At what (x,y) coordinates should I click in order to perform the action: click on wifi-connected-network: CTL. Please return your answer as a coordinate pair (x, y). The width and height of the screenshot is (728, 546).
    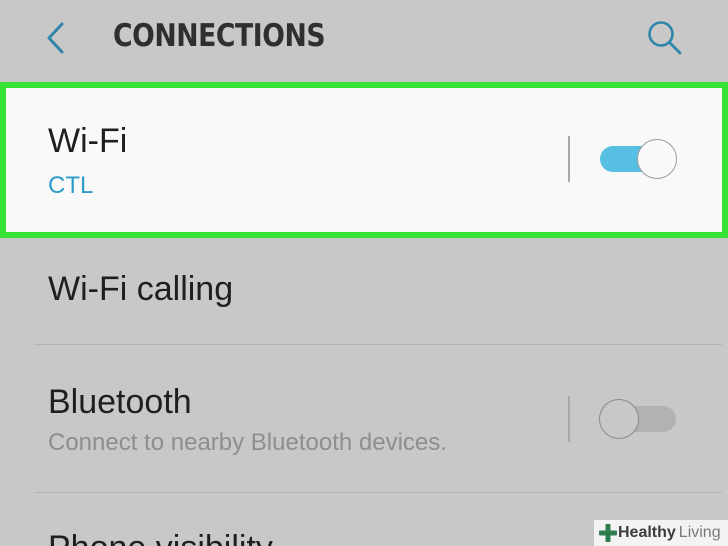
    Looking at the image, I should click on (71, 185).